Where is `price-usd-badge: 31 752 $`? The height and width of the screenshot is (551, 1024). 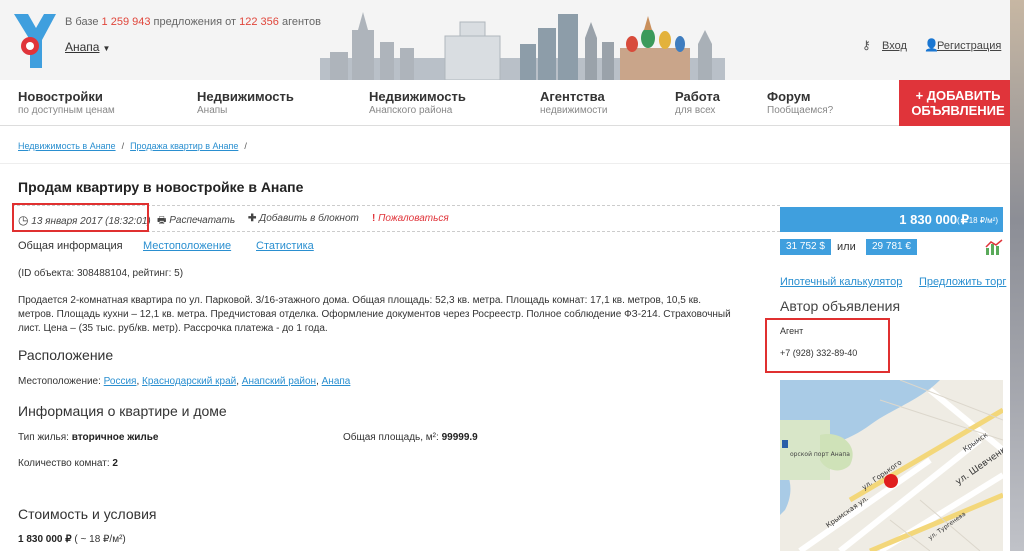
price-usd-badge: 31 752 $ is located at coordinates (805, 247).